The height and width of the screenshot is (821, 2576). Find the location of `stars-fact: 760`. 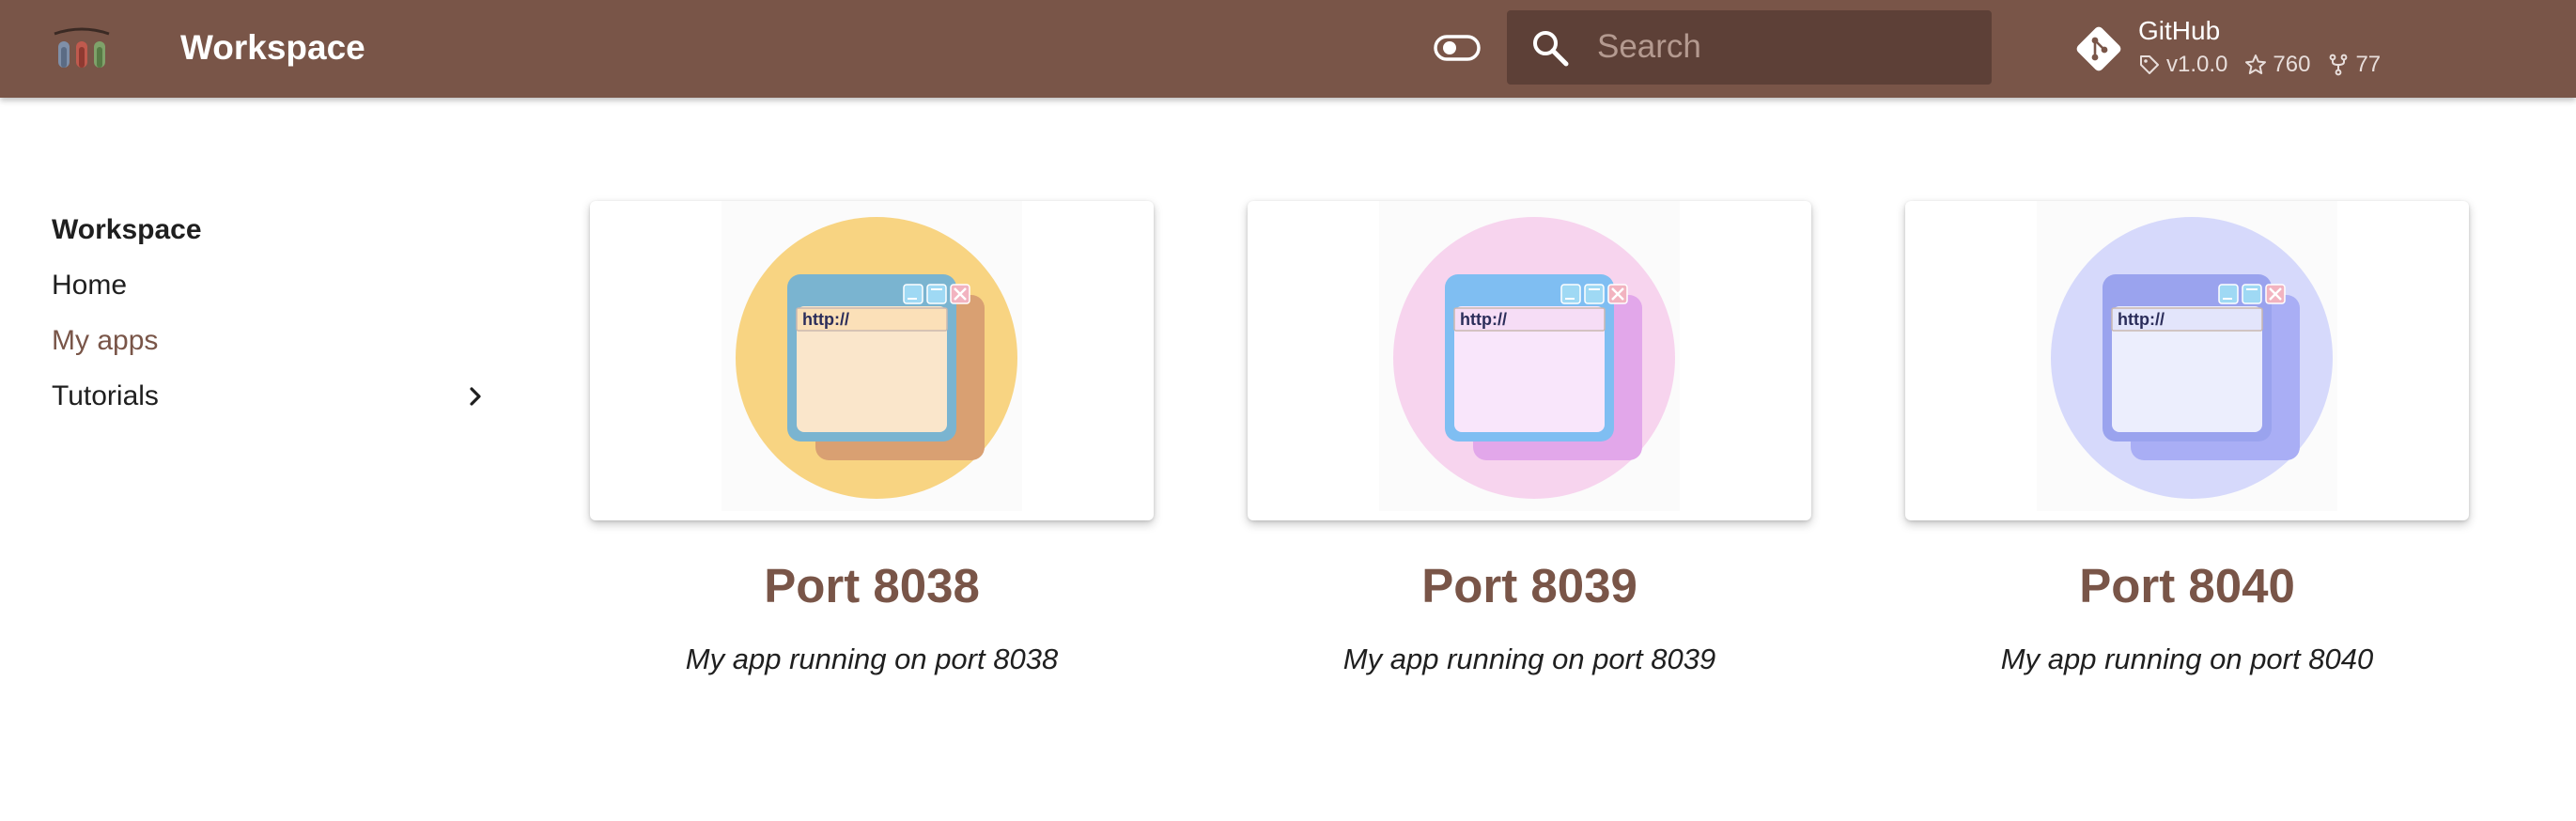

stars-fact: 760 is located at coordinates (2277, 65).